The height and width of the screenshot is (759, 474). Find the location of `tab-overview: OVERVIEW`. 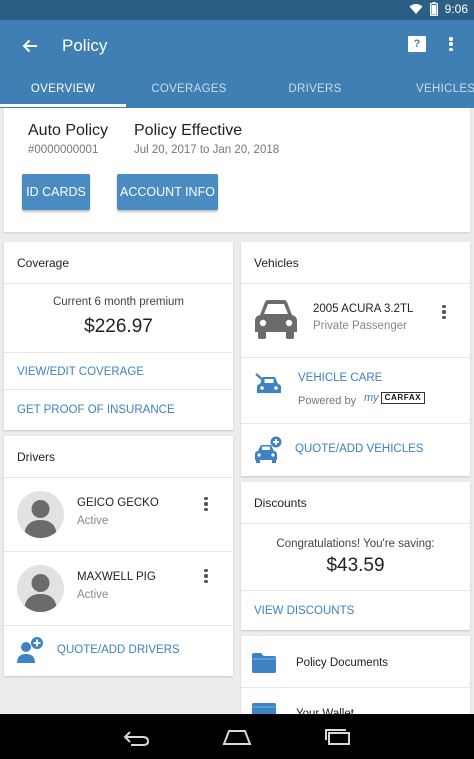

tab-overview: OVERVIEW is located at coordinates (63, 91).